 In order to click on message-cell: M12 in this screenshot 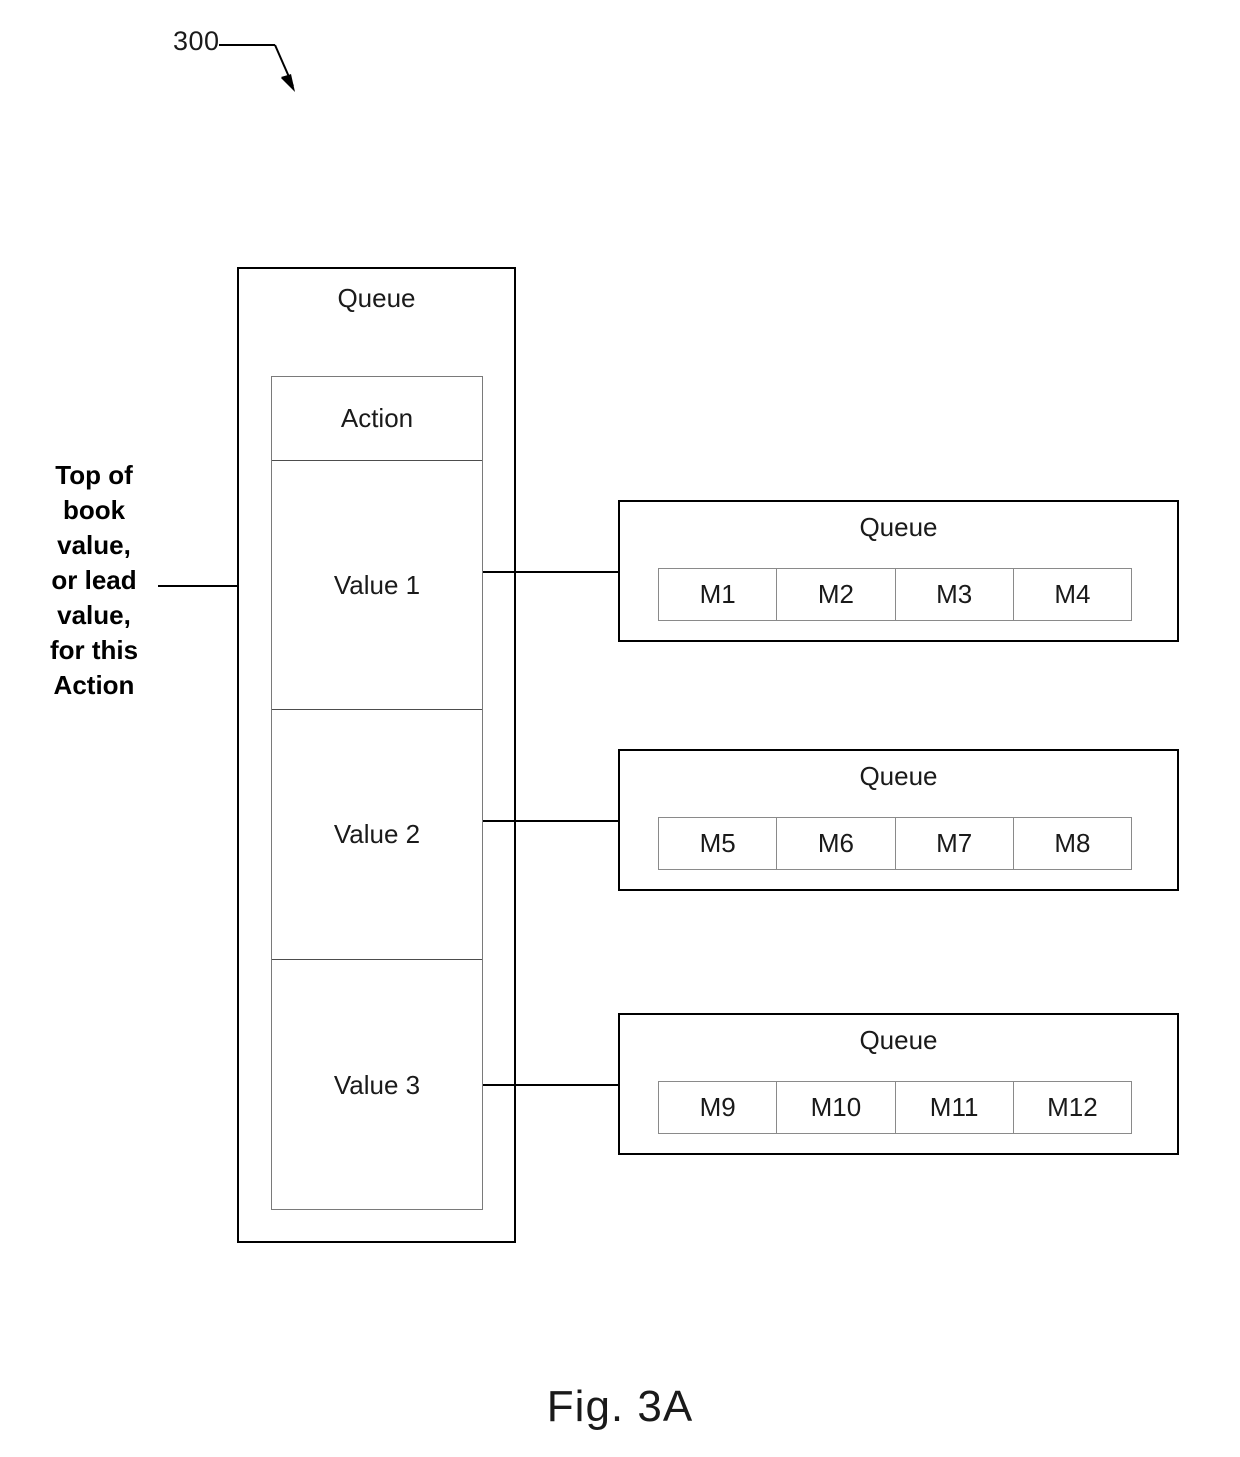, I will do `click(1072, 1107)`.